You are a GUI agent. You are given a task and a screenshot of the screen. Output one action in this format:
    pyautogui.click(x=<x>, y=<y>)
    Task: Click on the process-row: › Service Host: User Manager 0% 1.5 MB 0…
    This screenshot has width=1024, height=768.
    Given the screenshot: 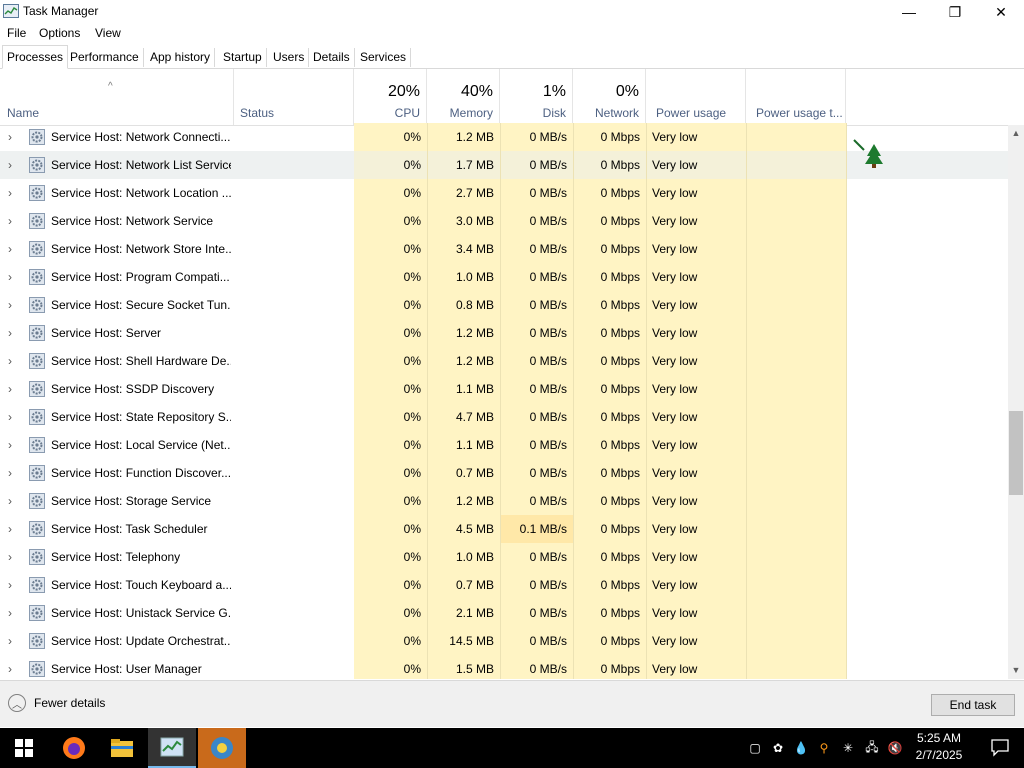 What is the action you would take?
    pyautogui.click(x=504, y=667)
    